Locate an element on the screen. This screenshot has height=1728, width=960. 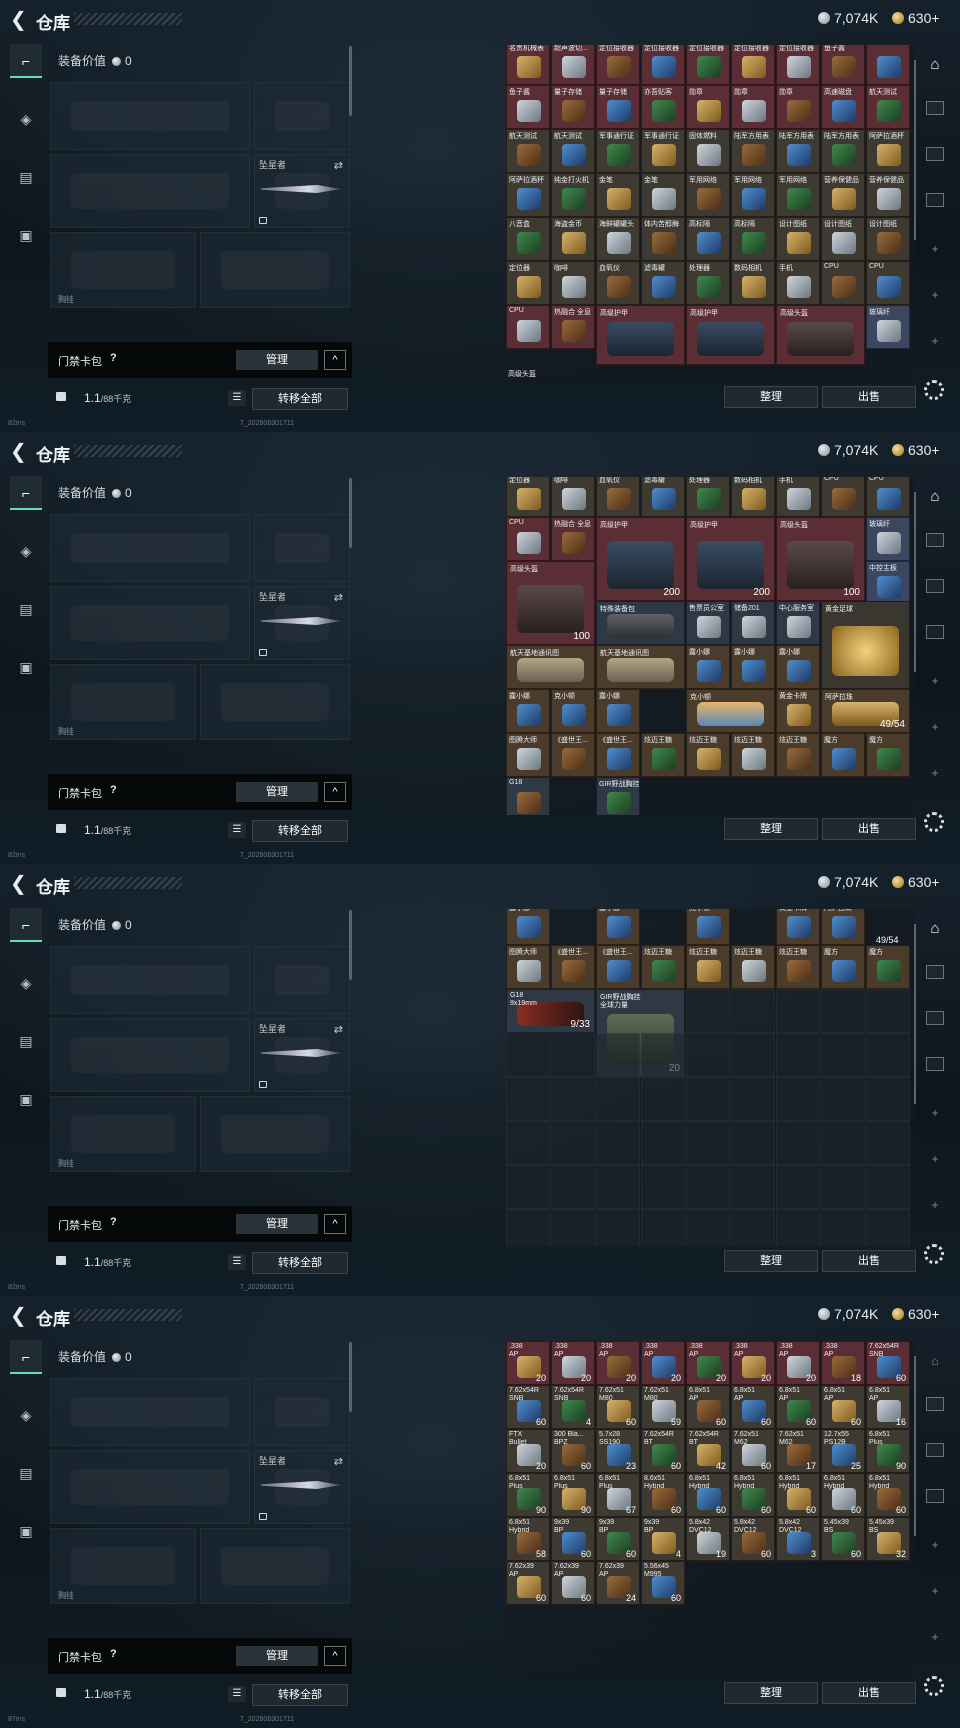
armor-slot is located at coordinates (275, 270).